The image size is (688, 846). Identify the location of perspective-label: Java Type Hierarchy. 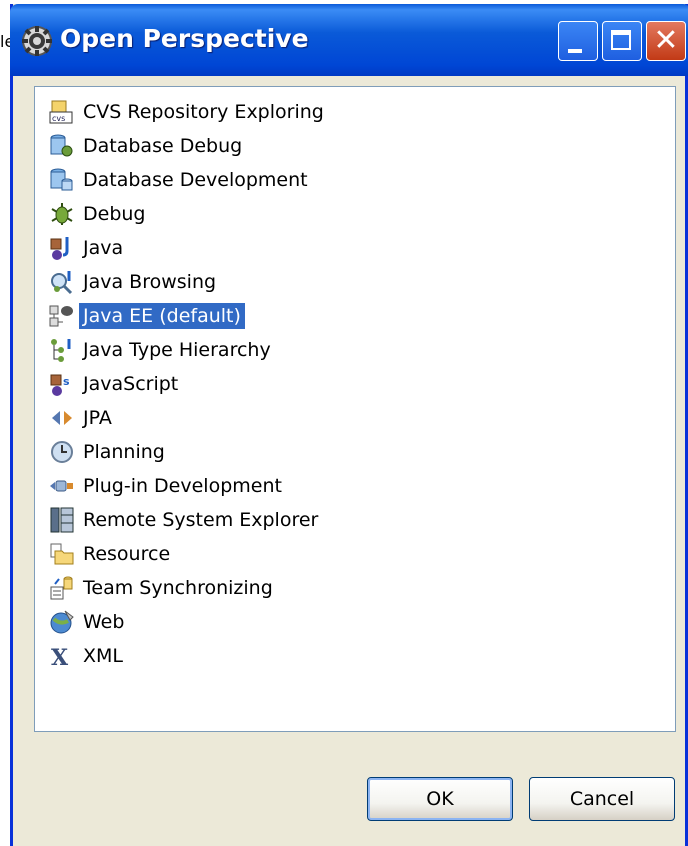
(177, 350).